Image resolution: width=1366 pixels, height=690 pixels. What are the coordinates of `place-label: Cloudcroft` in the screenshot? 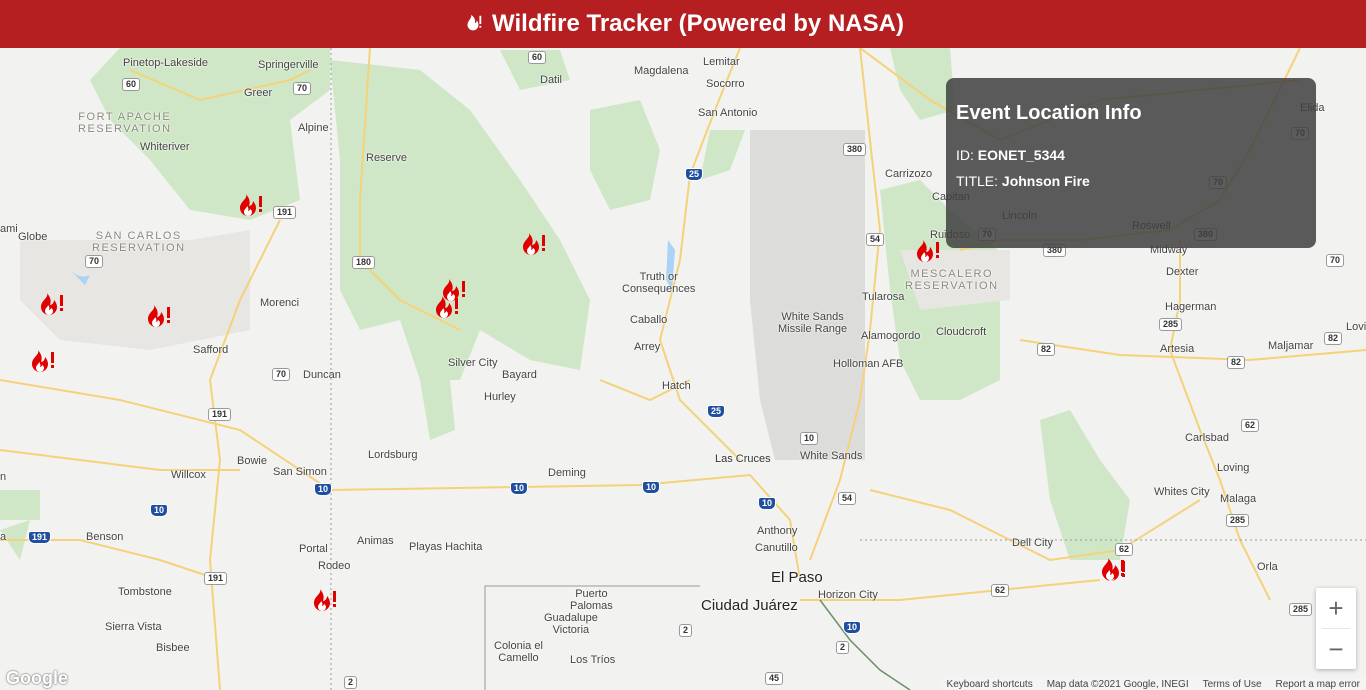 It's located at (961, 332).